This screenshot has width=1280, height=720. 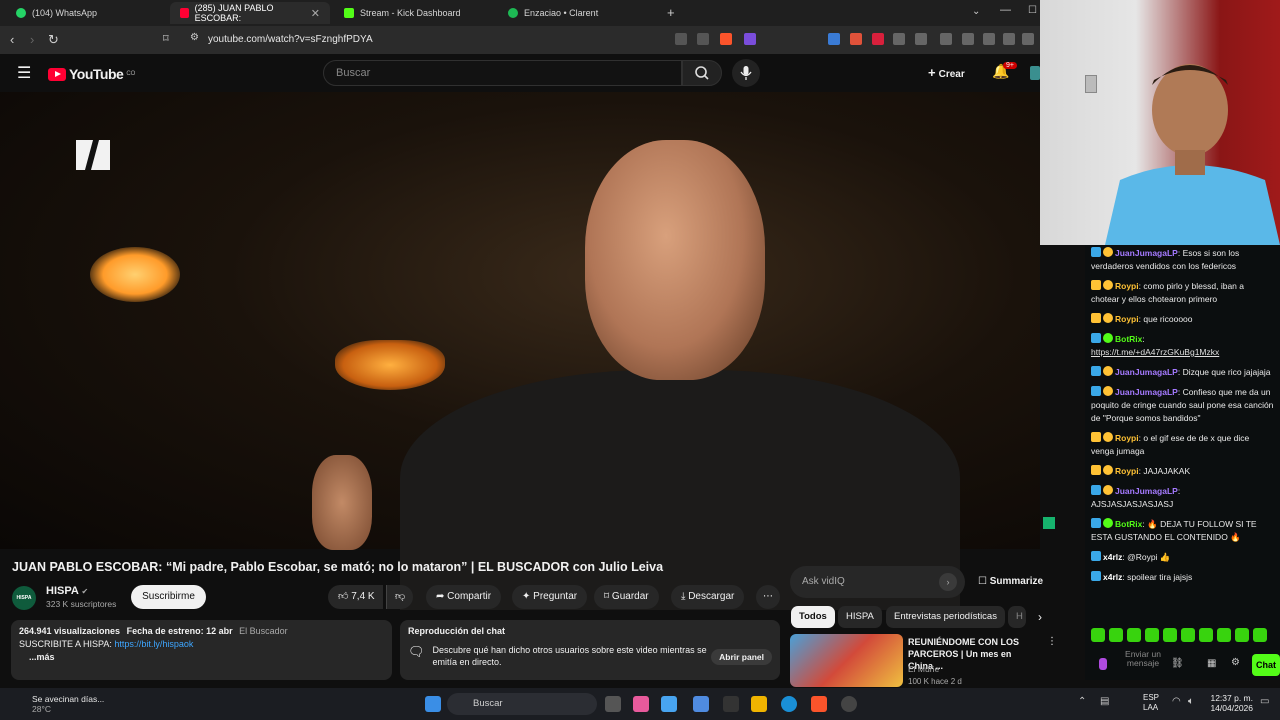 I want to click on forward-icon: ›, so click(x=32, y=39).